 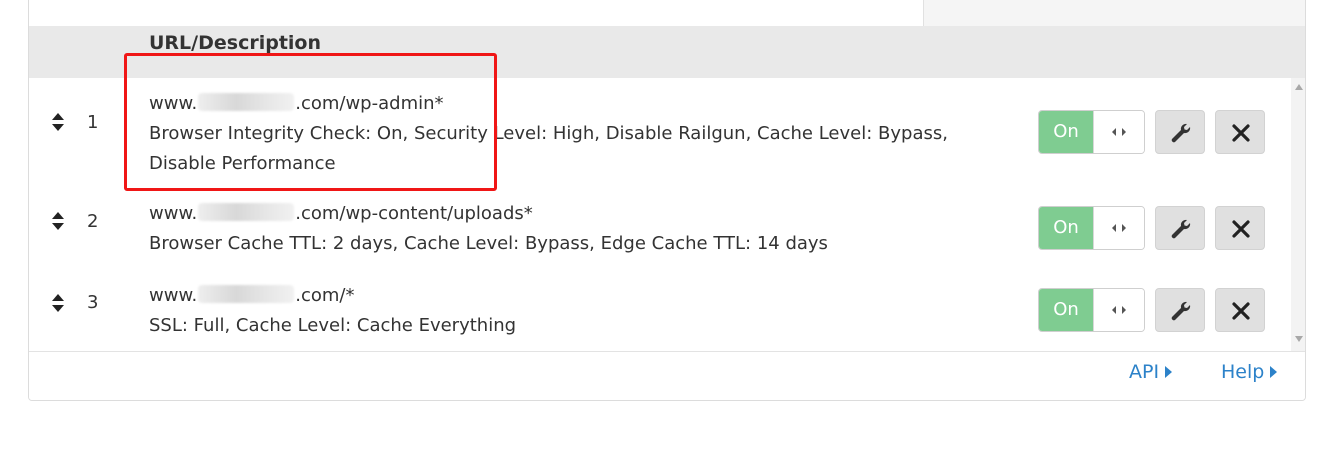 What do you see at coordinates (1151, 372) in the screenshot?
I see `api-link: API` at bounding box center [1151, 372].